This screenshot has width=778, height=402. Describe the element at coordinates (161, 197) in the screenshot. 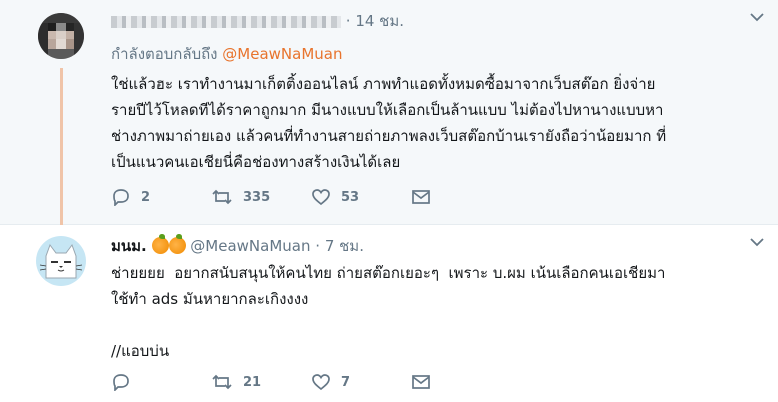

I see `reply-button: 2` at that location.